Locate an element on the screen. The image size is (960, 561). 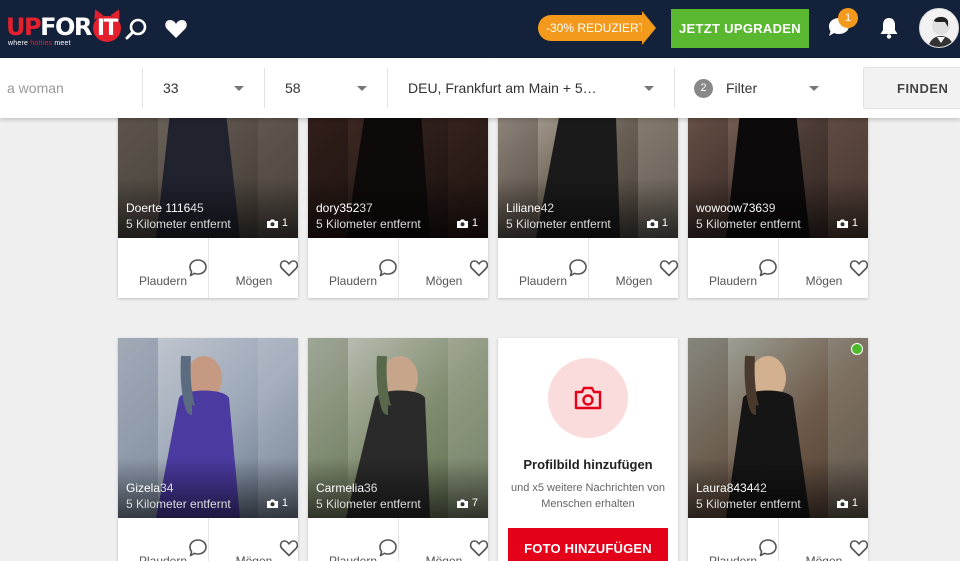
profile-name: dory35237 is located at coordinates (344, 208).